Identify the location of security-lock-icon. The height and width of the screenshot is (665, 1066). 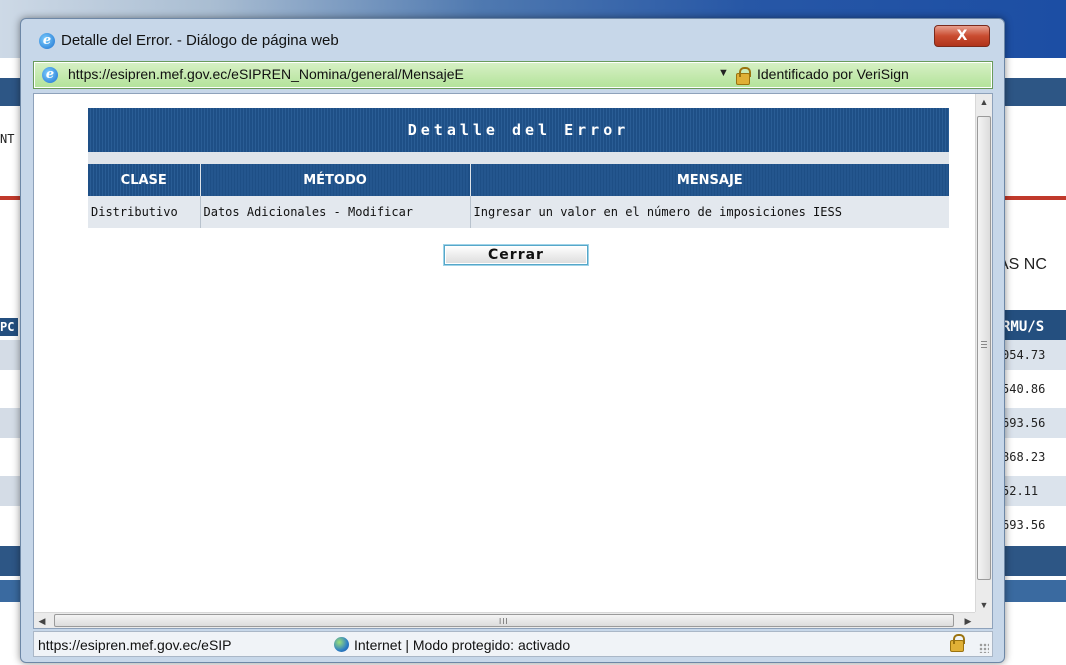
(743, 76).